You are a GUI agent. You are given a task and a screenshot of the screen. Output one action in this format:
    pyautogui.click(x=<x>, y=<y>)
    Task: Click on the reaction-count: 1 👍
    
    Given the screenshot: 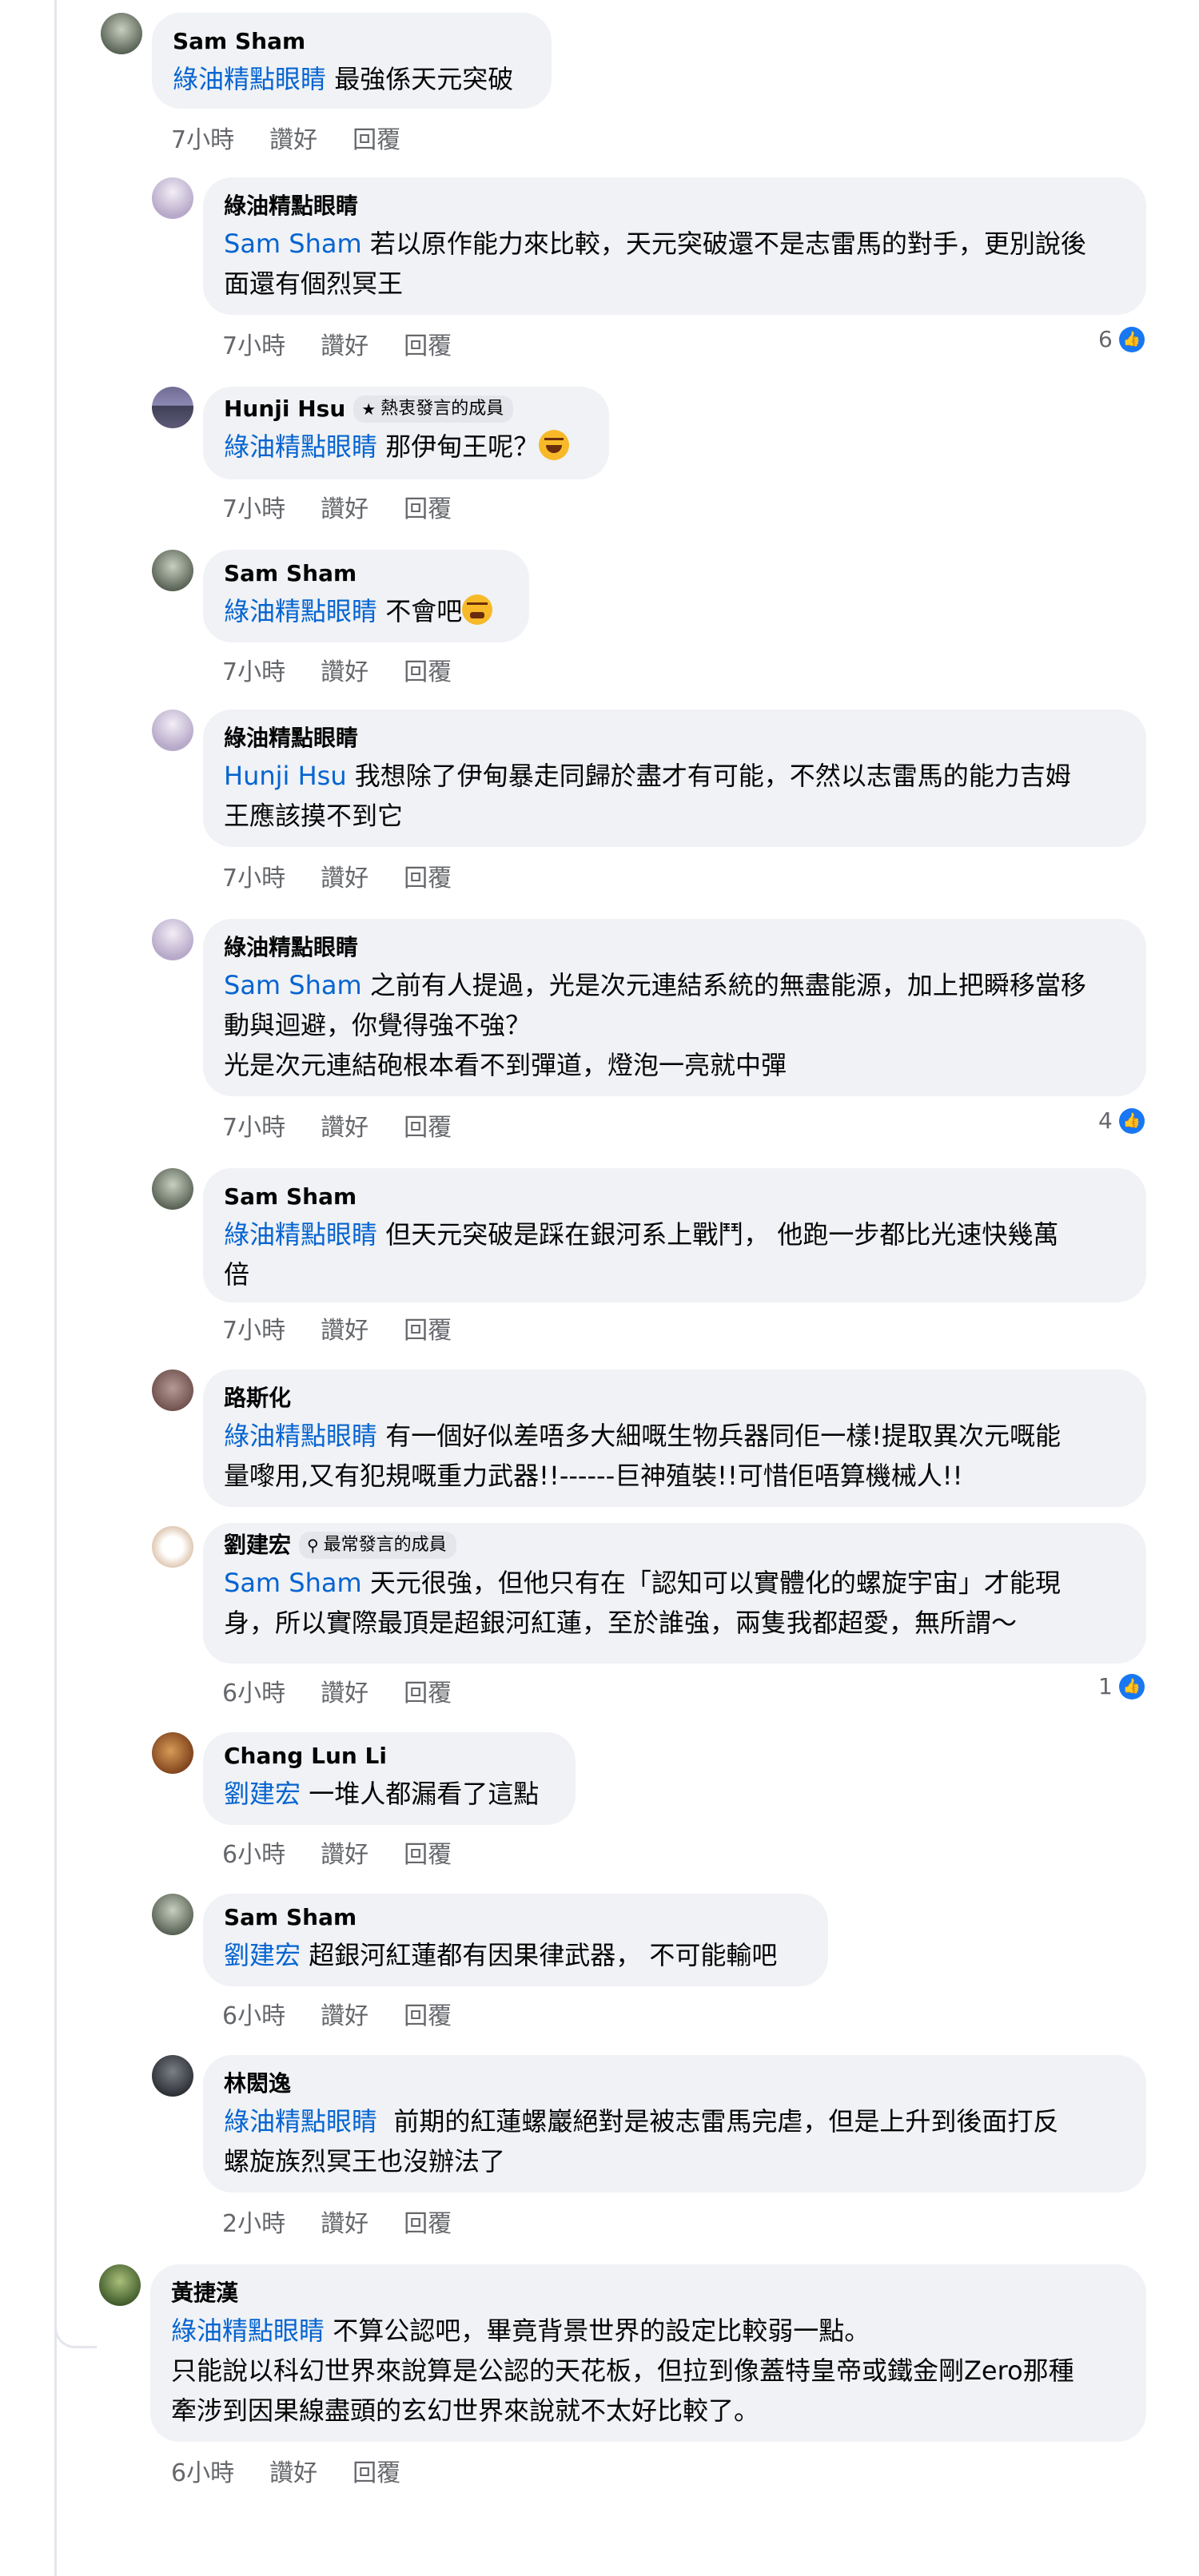 What is the action you would take?
    pyautogui.click(x=1121, y=1686)
    